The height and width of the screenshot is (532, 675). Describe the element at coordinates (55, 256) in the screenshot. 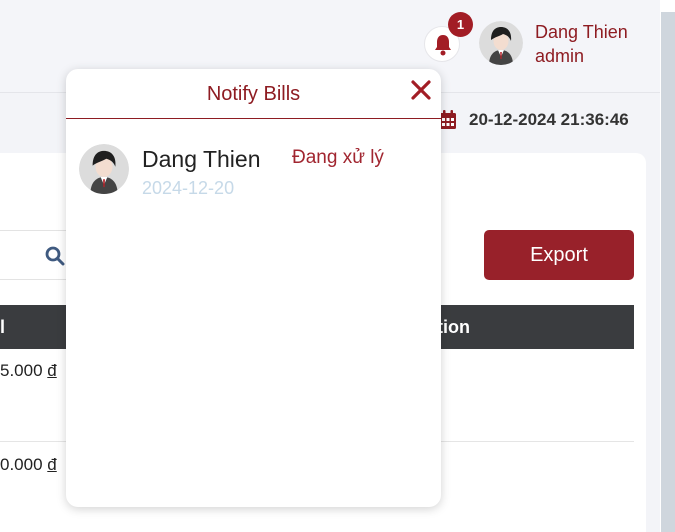

I see `search-icon` at that location.